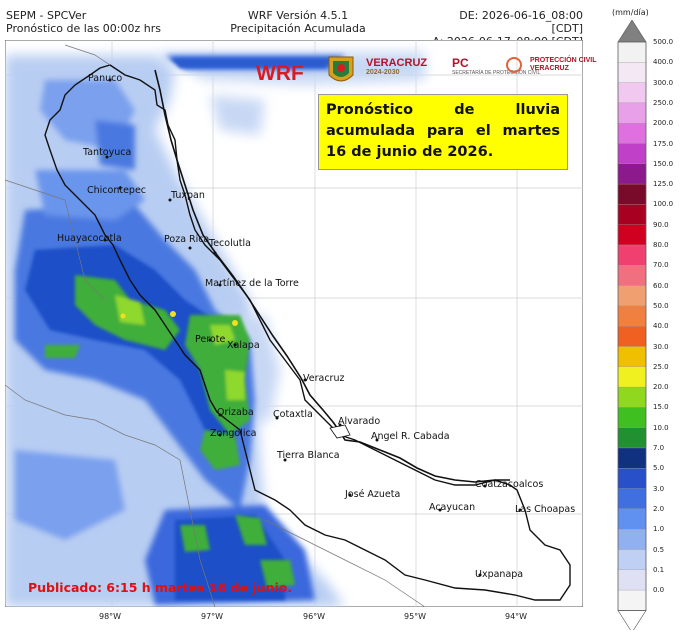  Describe the element at coordinates (516, 616) in the screenshot. I see `longitude-tick: 94°W` at that location.